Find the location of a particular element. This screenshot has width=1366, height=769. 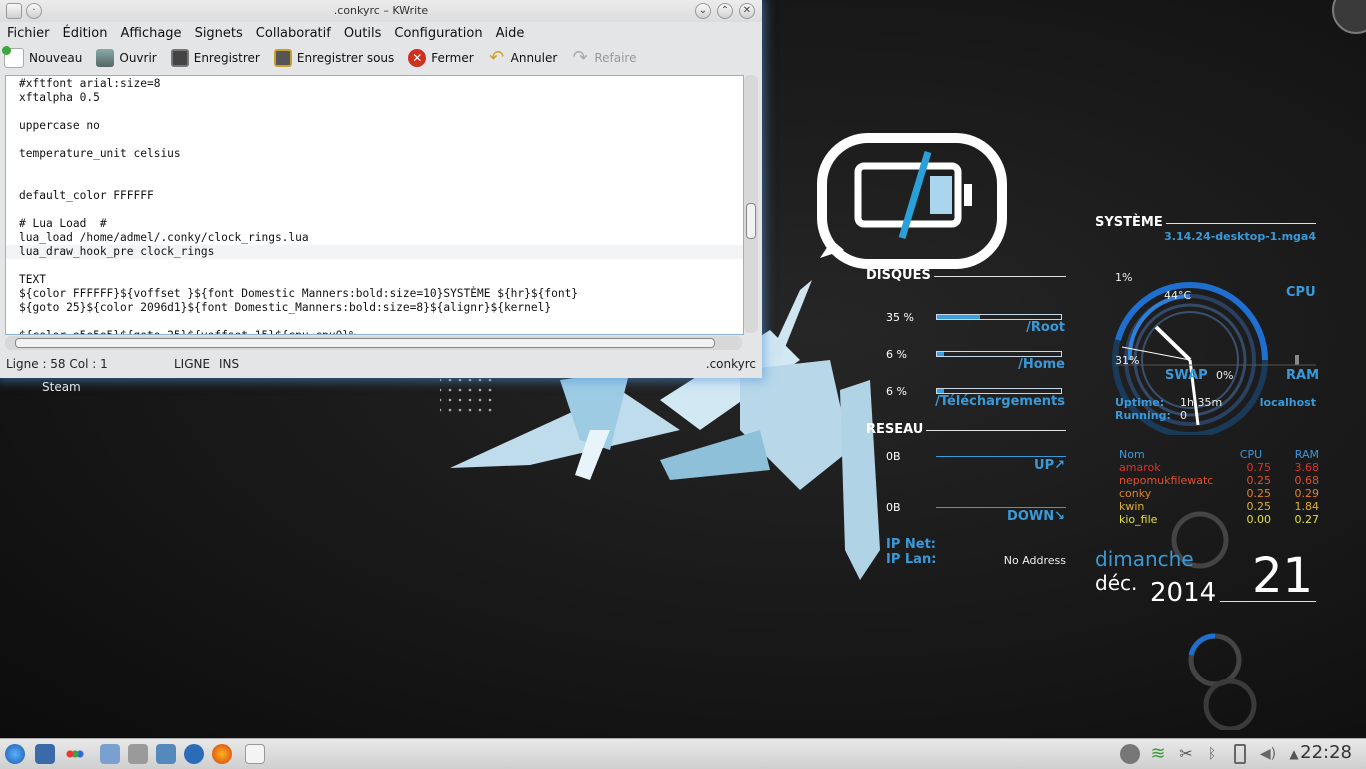

menu-signets: Signets is located at coordinates (219, 33).